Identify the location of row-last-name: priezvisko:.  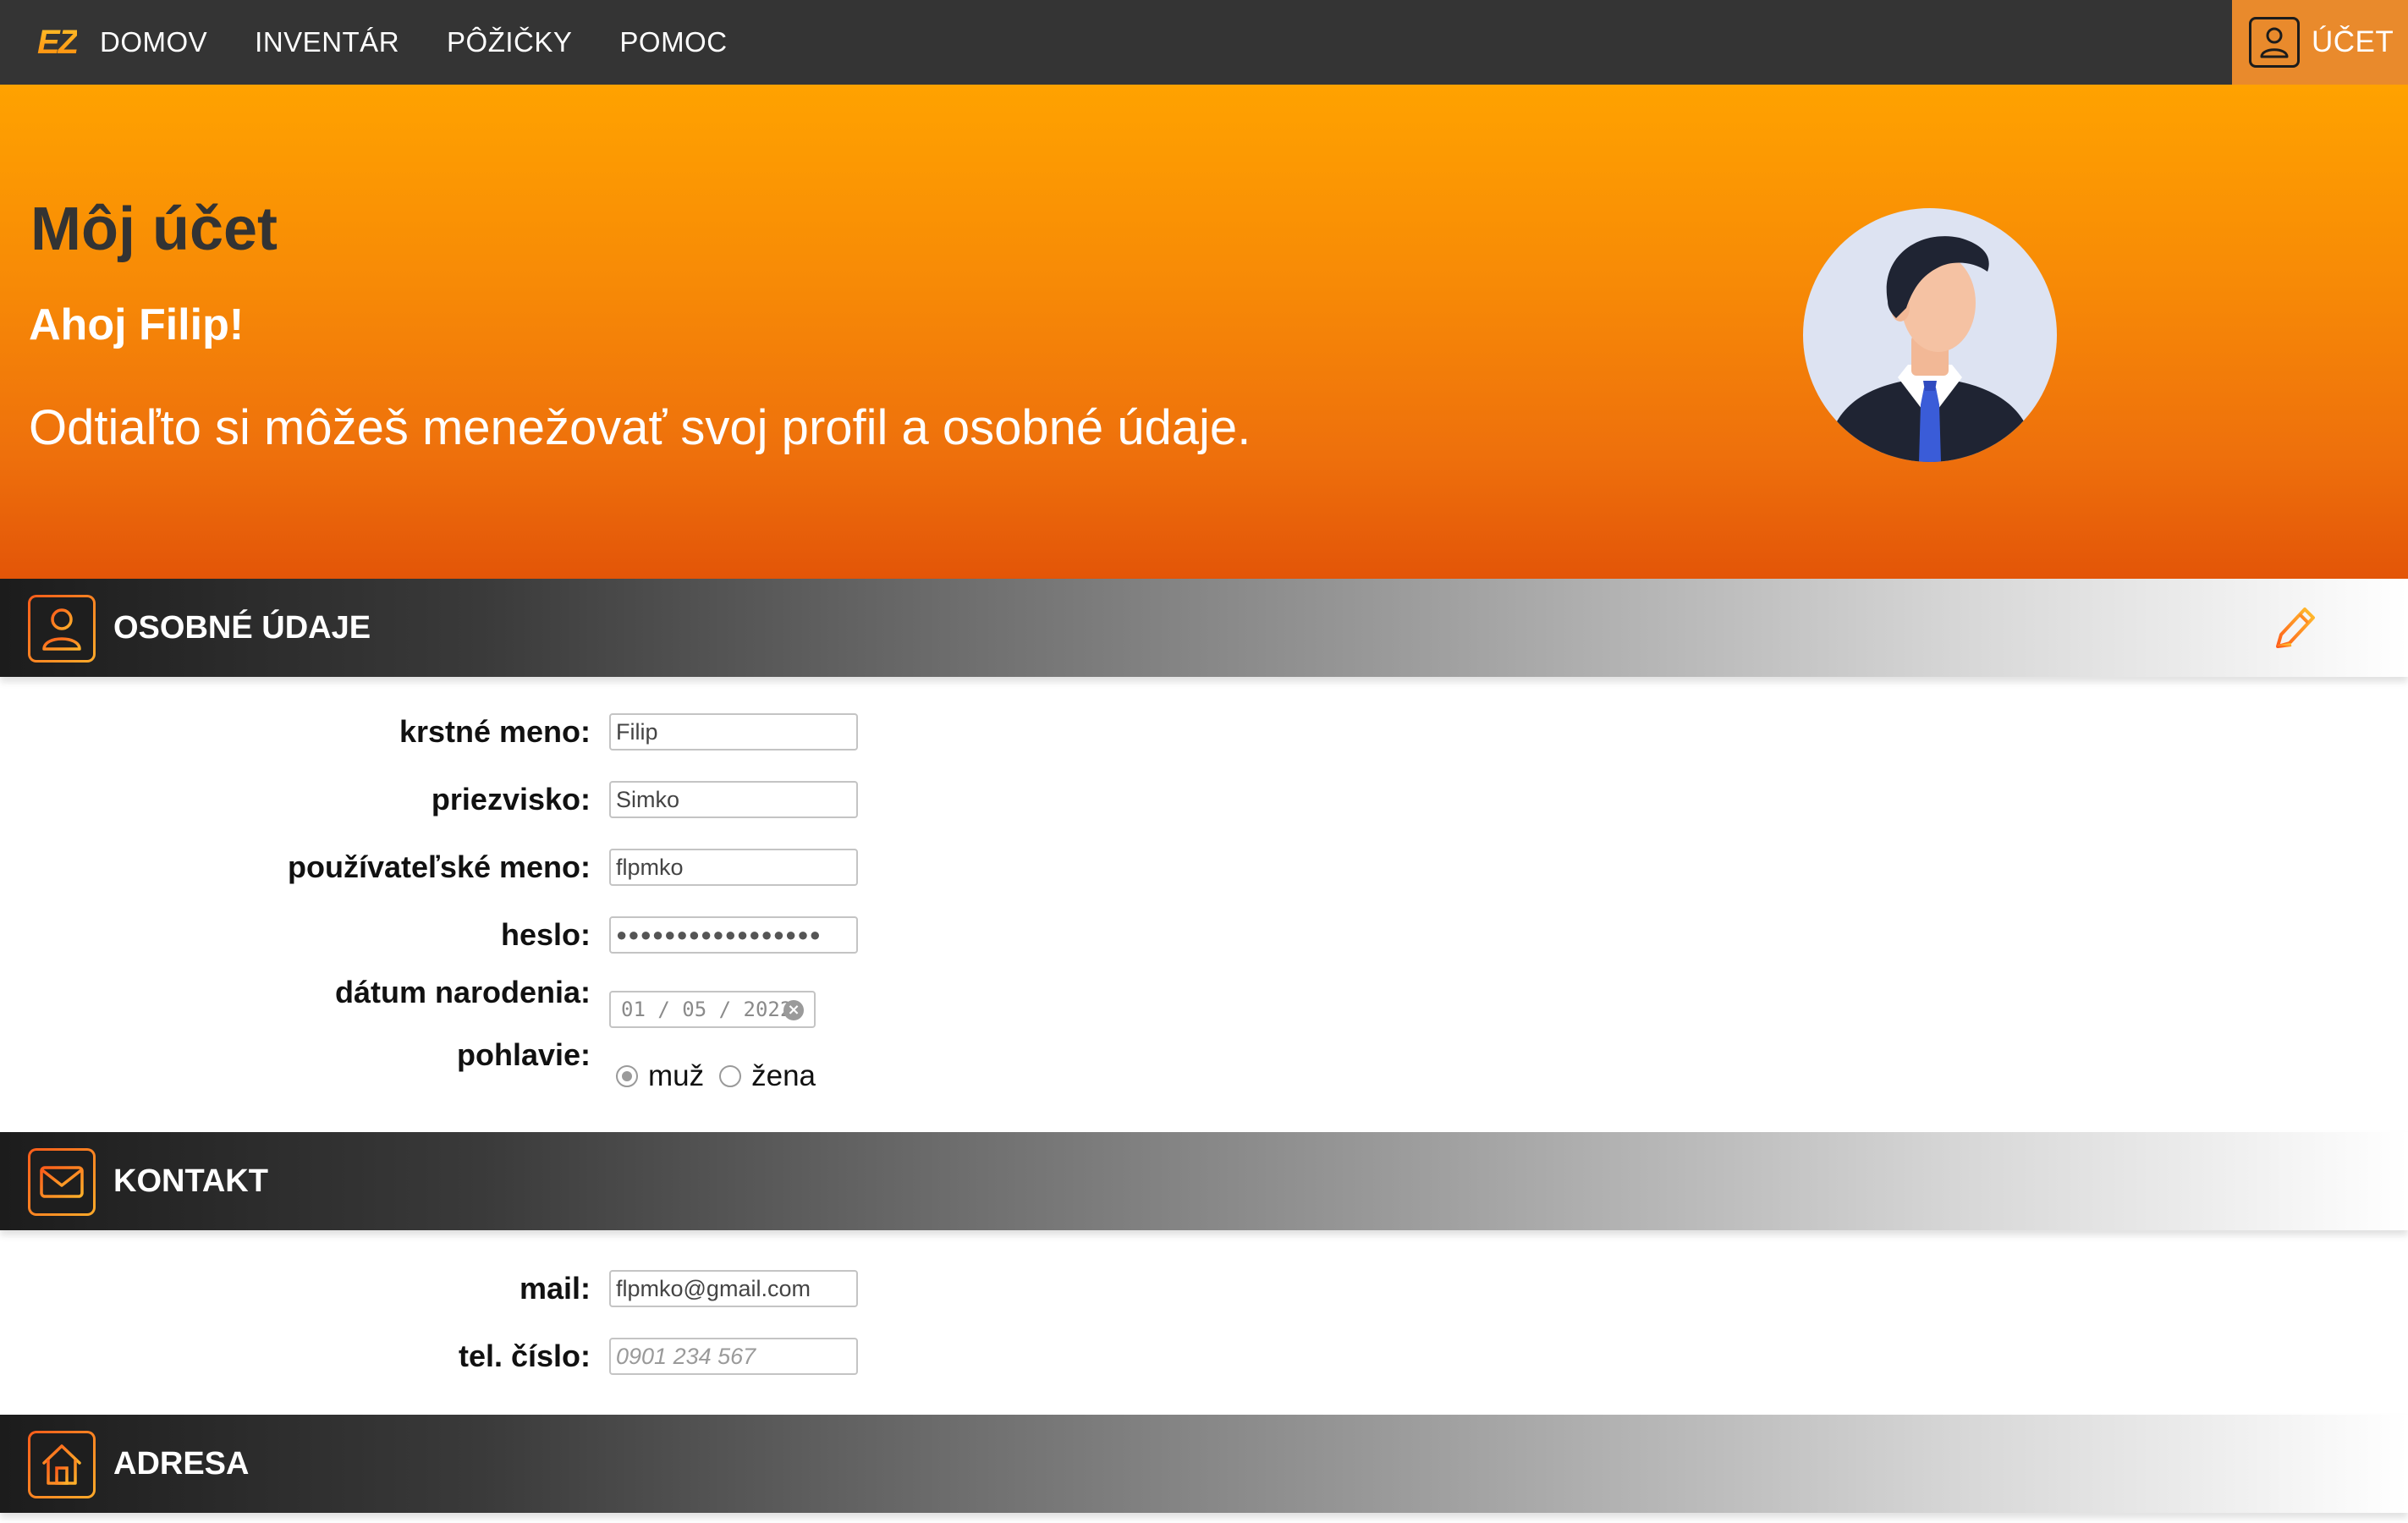
(465, 802).